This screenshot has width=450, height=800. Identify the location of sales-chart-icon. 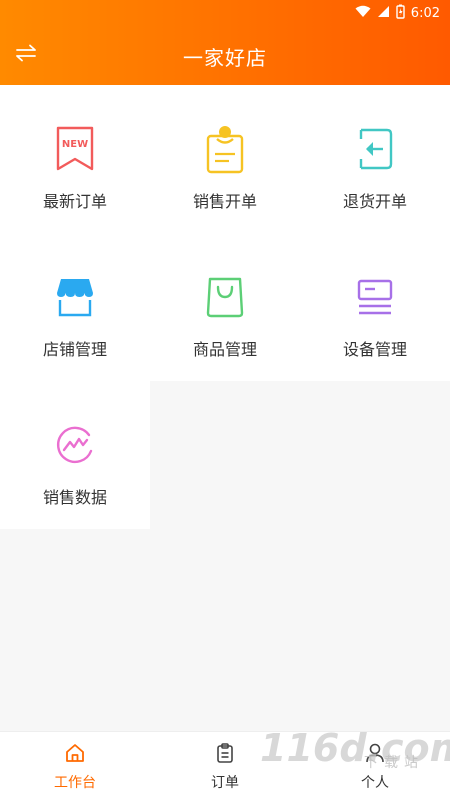
(75, 445).